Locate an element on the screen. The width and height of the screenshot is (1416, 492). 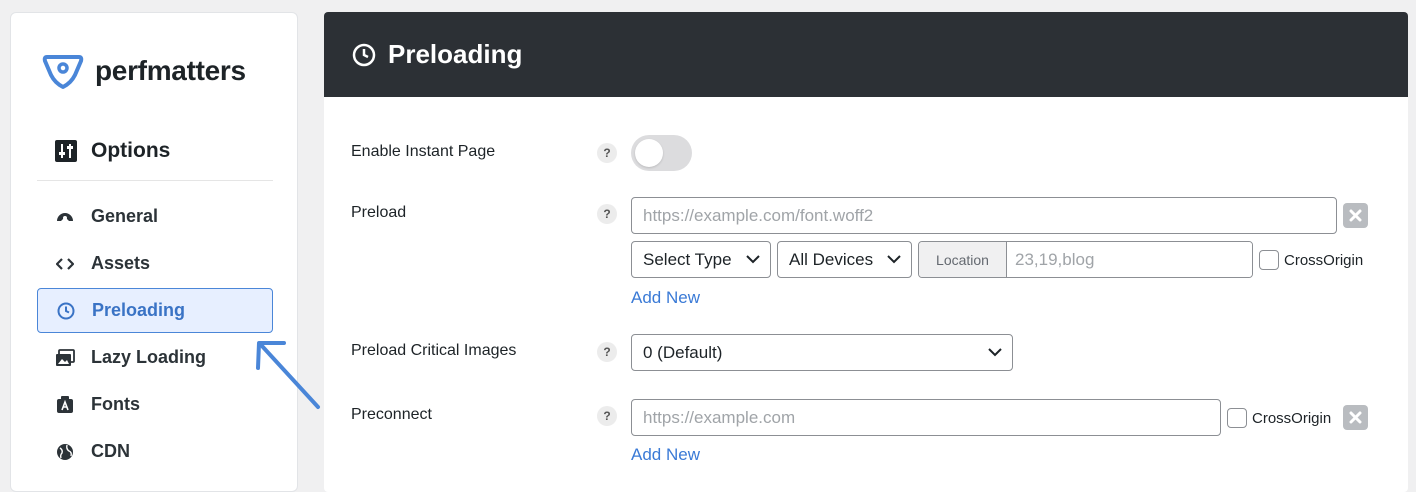
preload-label: Preload is located at coordinates (379, 212).